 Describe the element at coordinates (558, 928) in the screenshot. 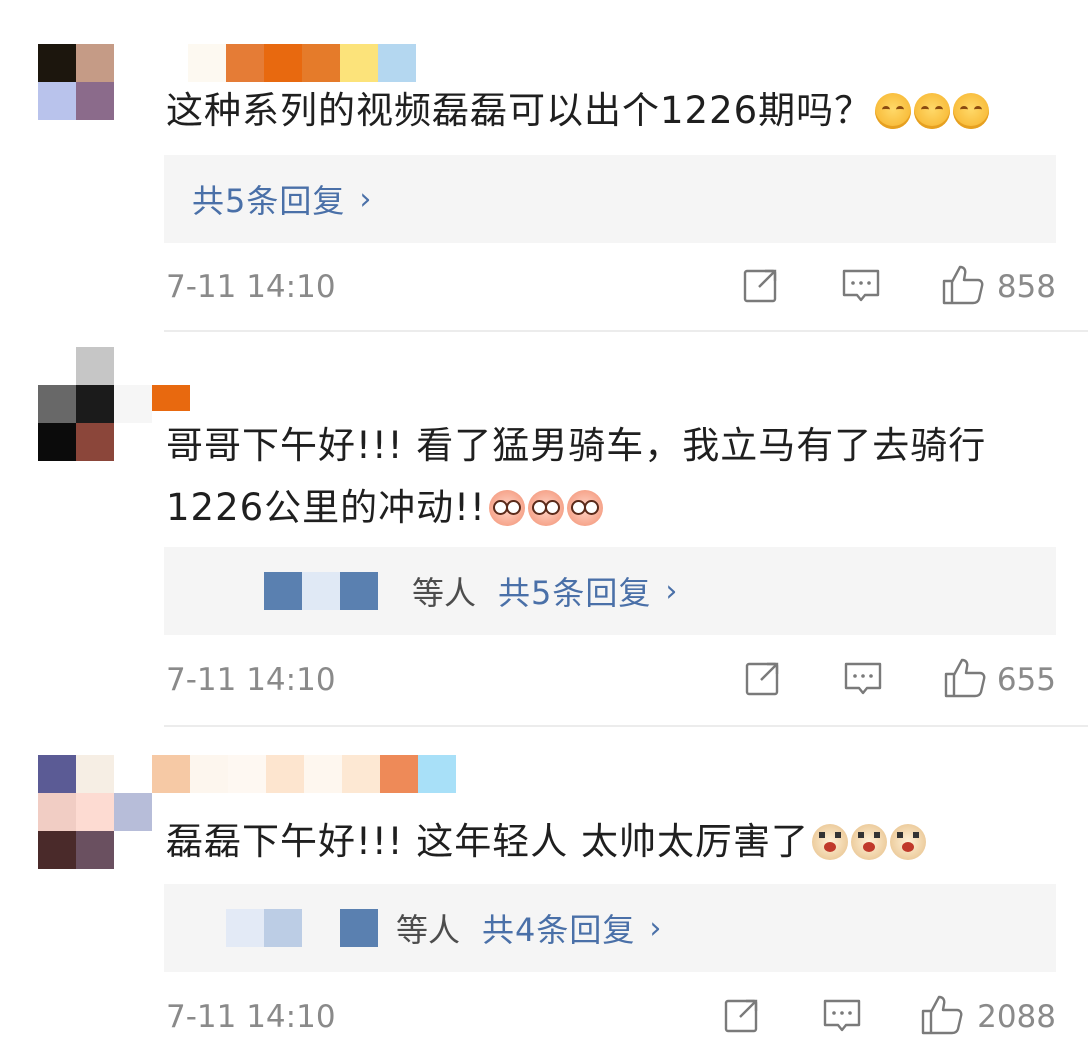

I see `reply-count-link: 共4条回复` at that location.